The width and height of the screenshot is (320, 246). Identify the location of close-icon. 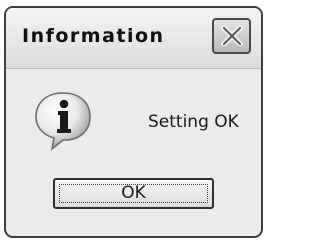
(232, 36).